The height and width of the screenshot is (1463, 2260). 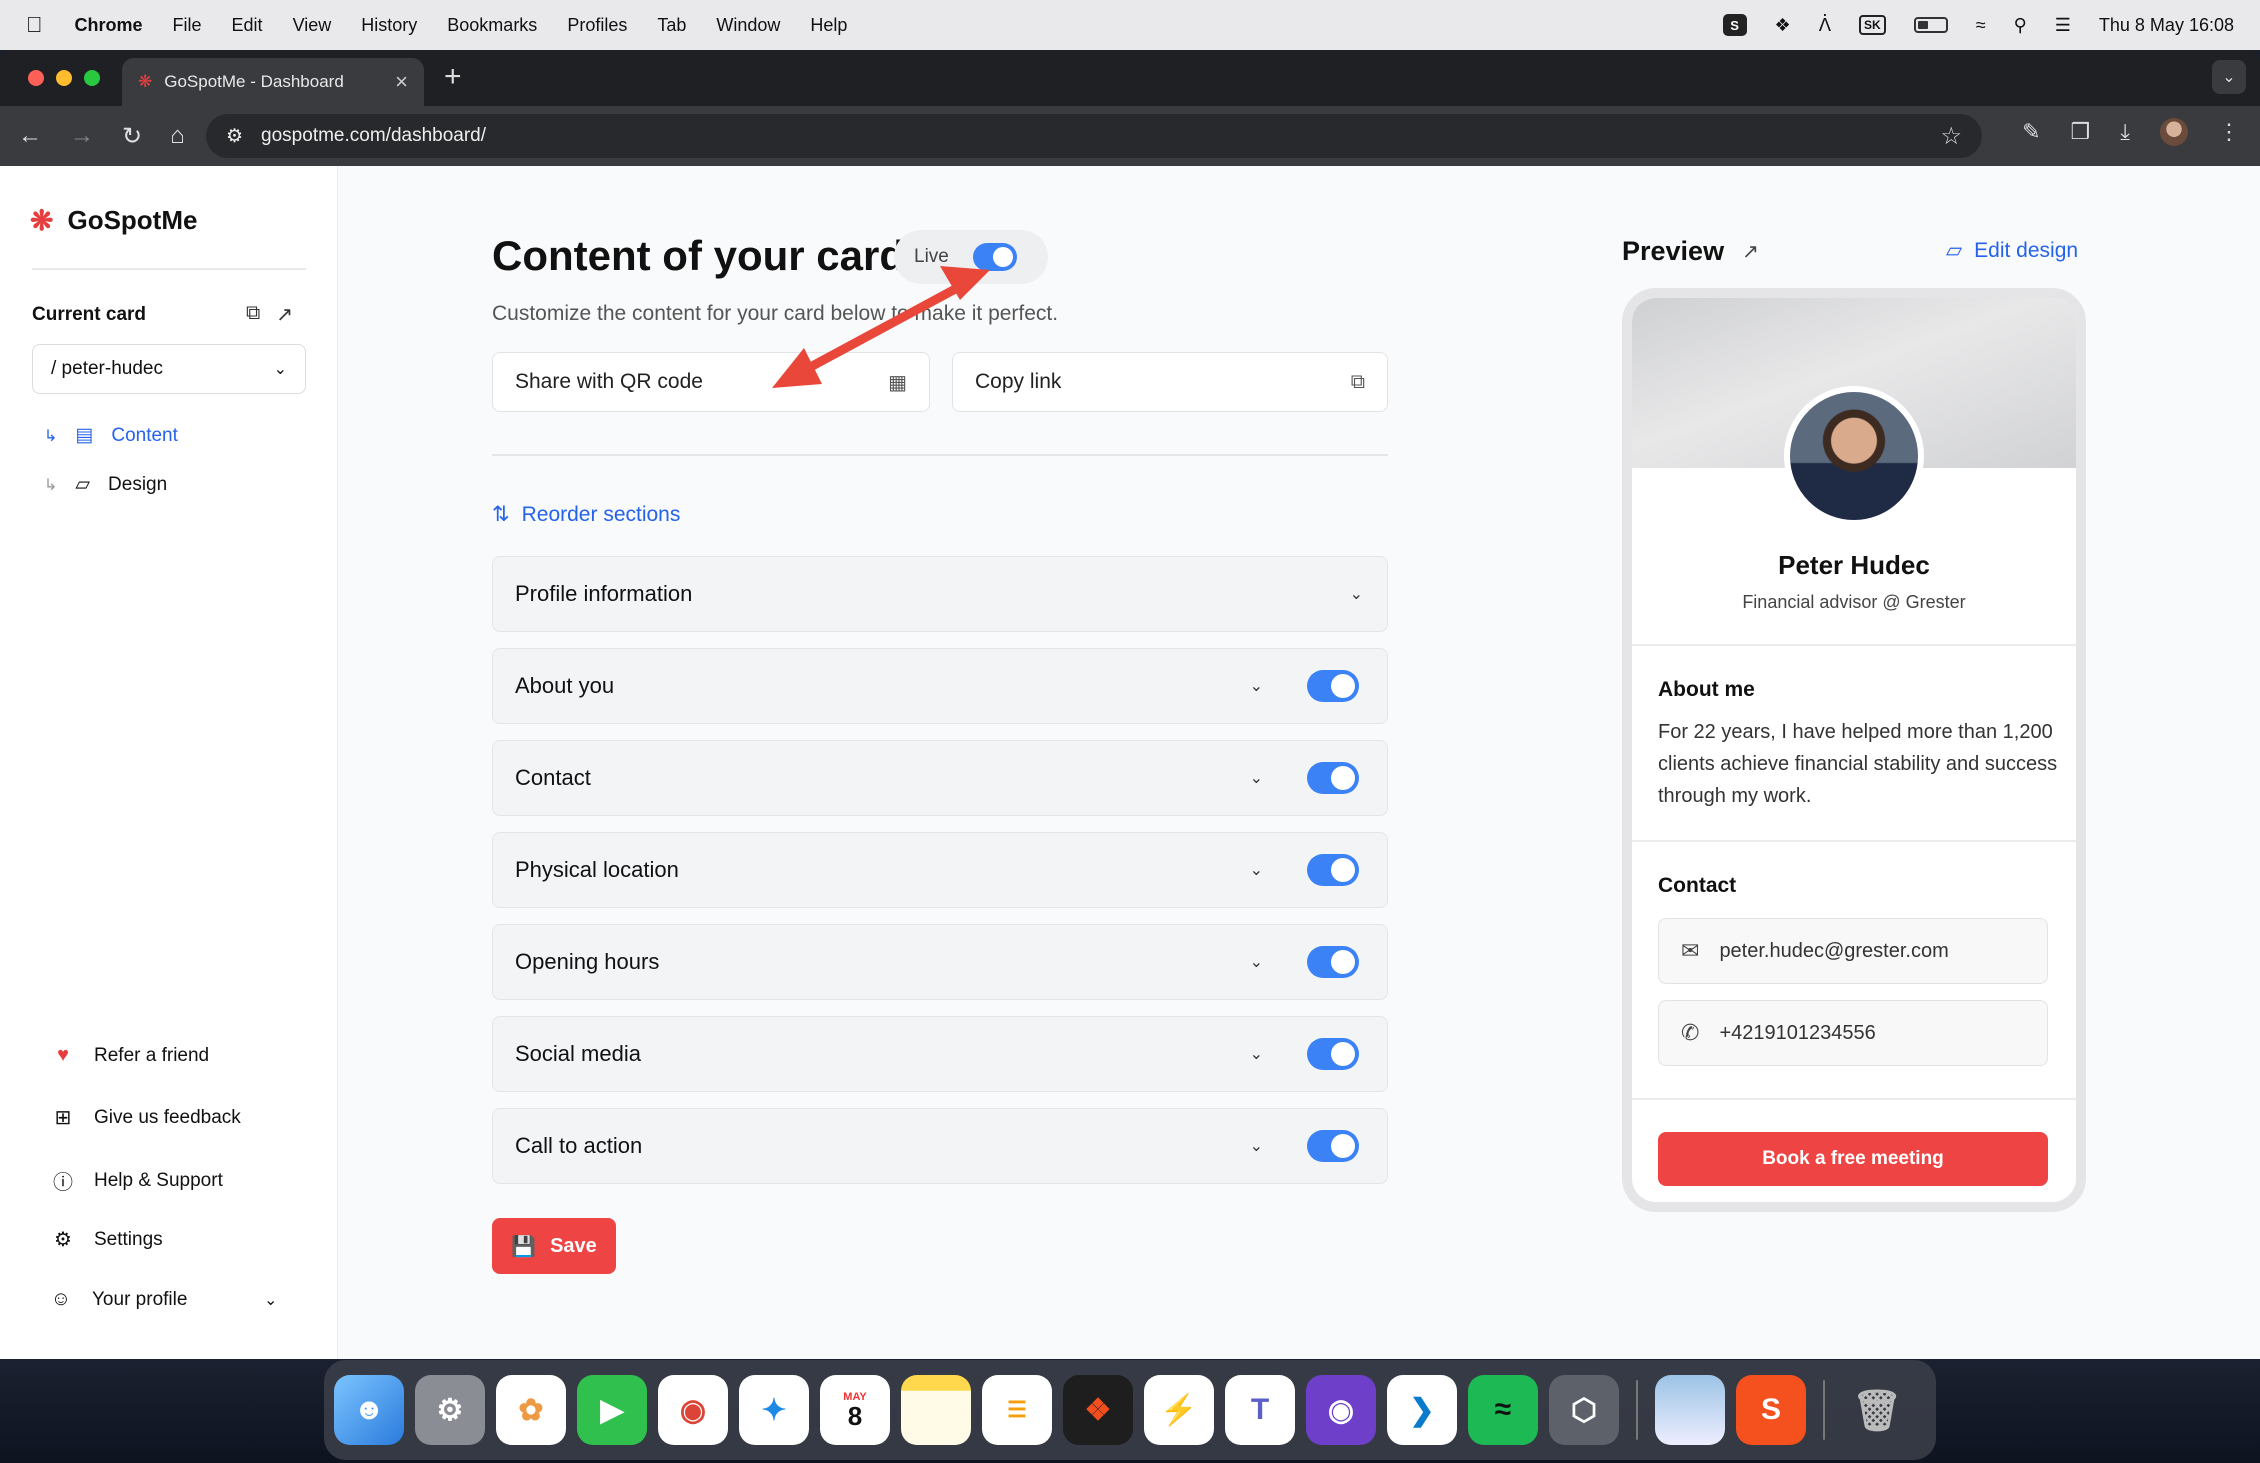 What do you see at coordinates (1179, 1410) in the screenshot?
I see `messenger-icon: ⚡` at bounding box center [1179, 1410].